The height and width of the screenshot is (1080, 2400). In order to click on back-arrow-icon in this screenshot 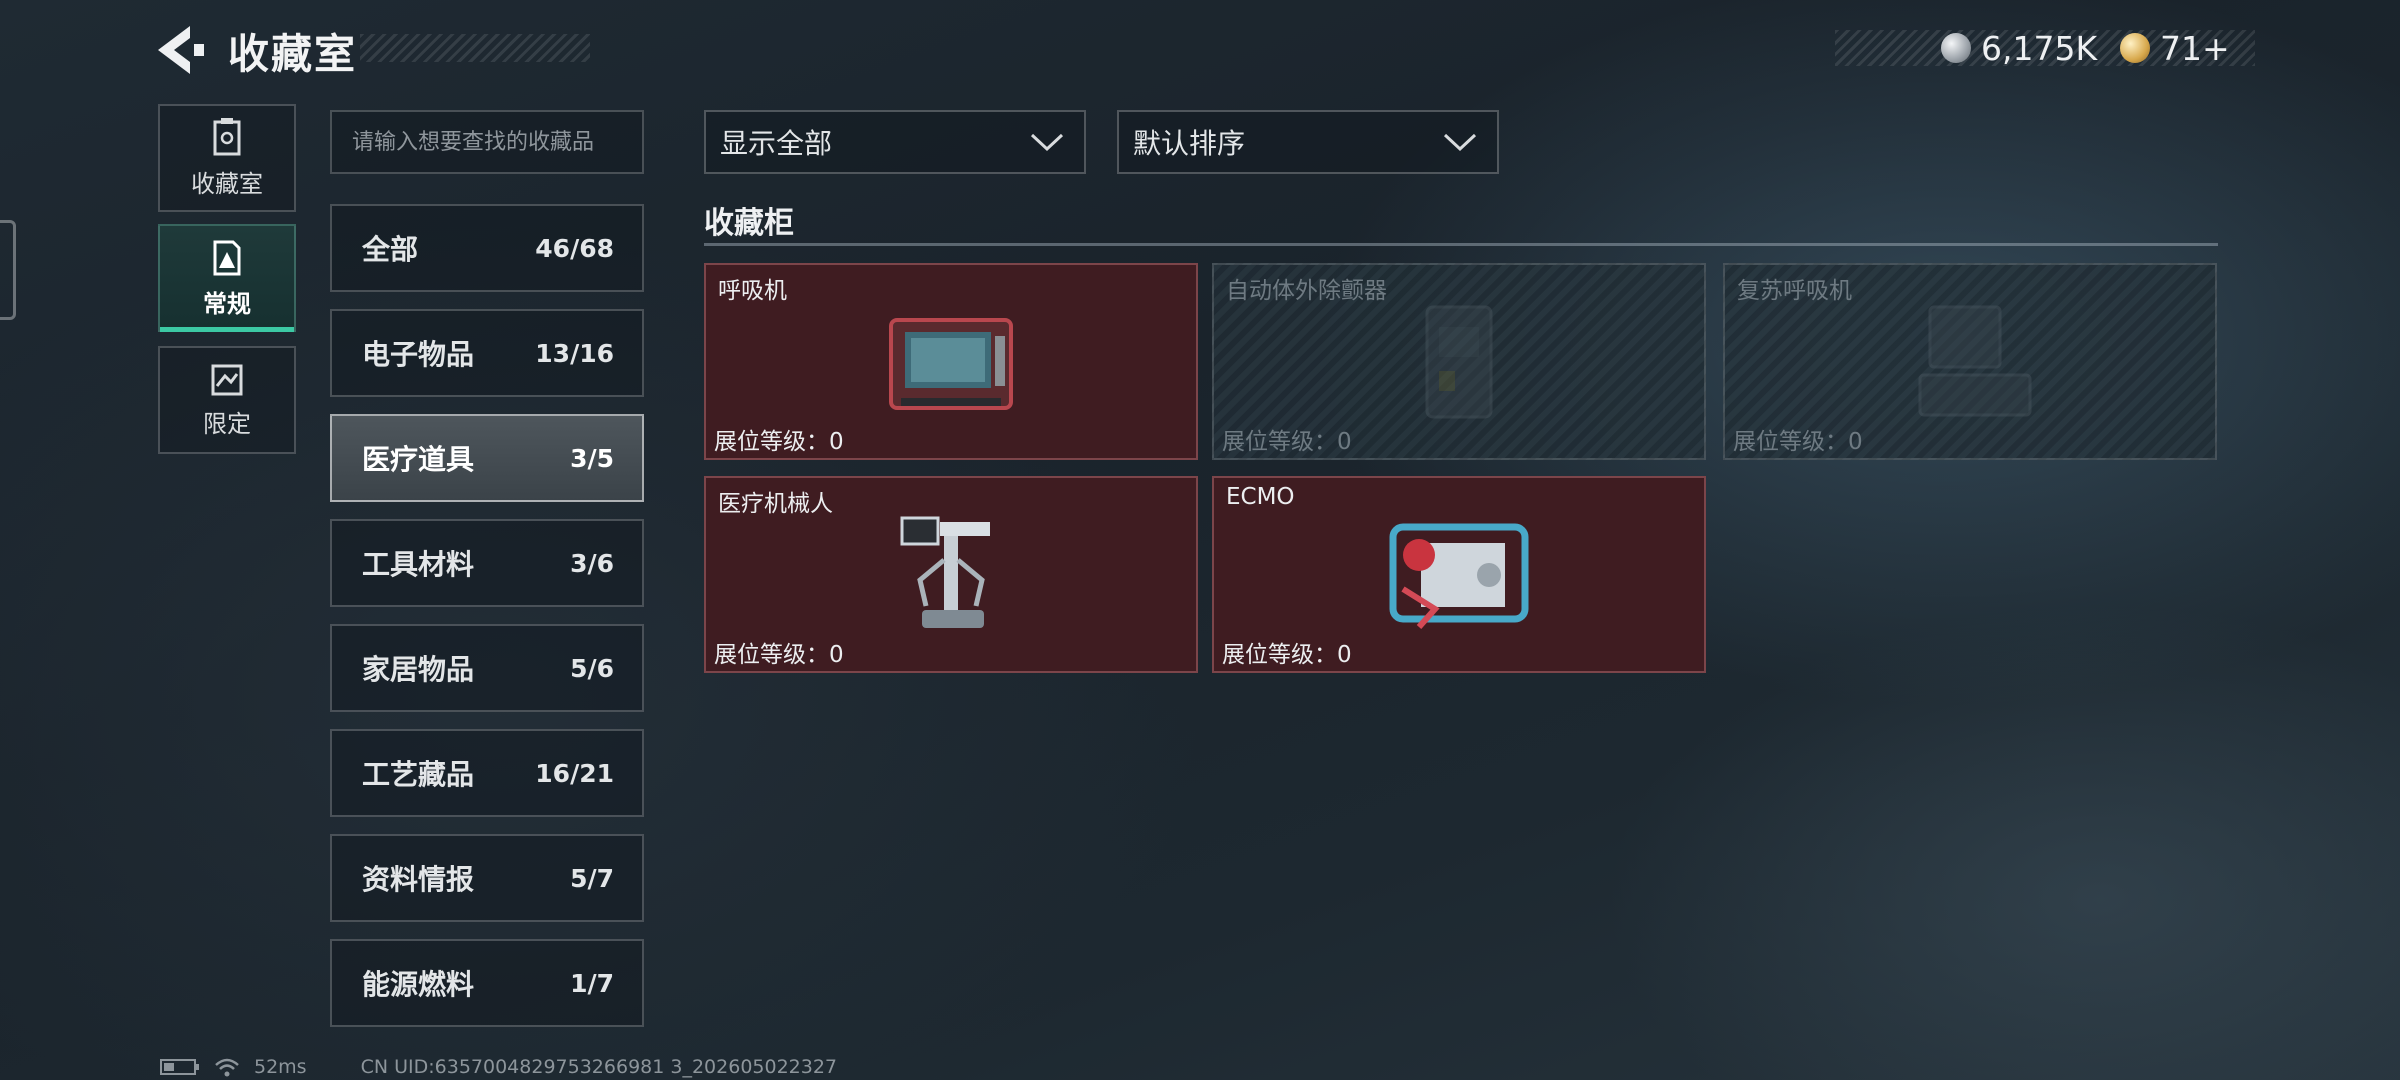, I will do `click(181, 50)`.